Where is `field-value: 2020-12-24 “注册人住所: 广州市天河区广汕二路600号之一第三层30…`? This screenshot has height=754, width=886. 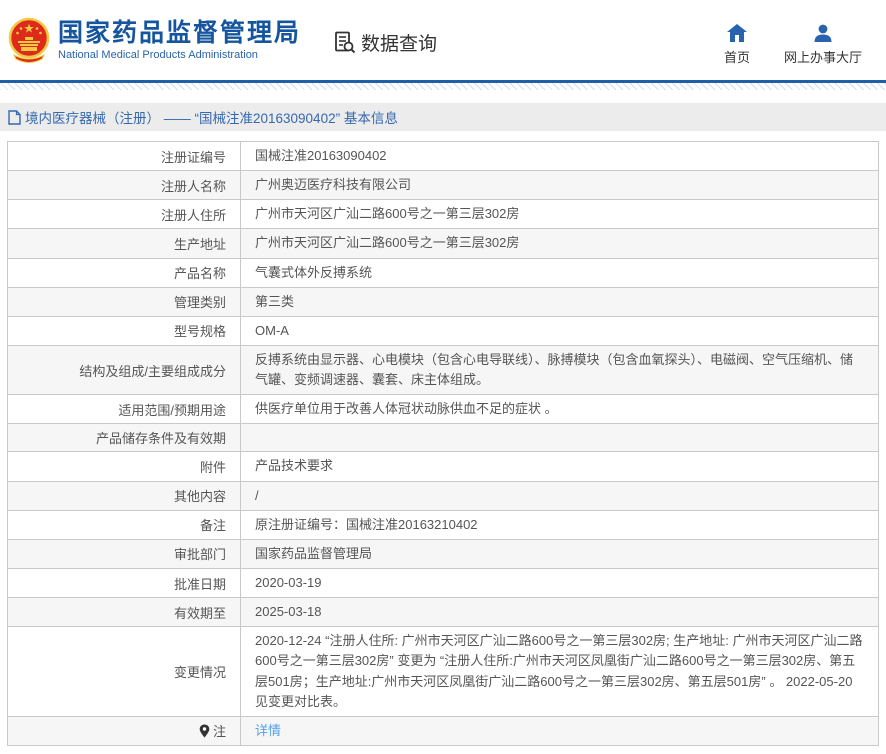 field-value: 2020-12-24 “注册人住所: 广州市天河区广汕二路600号之一第三层30… is located at coordinates (559, 671).